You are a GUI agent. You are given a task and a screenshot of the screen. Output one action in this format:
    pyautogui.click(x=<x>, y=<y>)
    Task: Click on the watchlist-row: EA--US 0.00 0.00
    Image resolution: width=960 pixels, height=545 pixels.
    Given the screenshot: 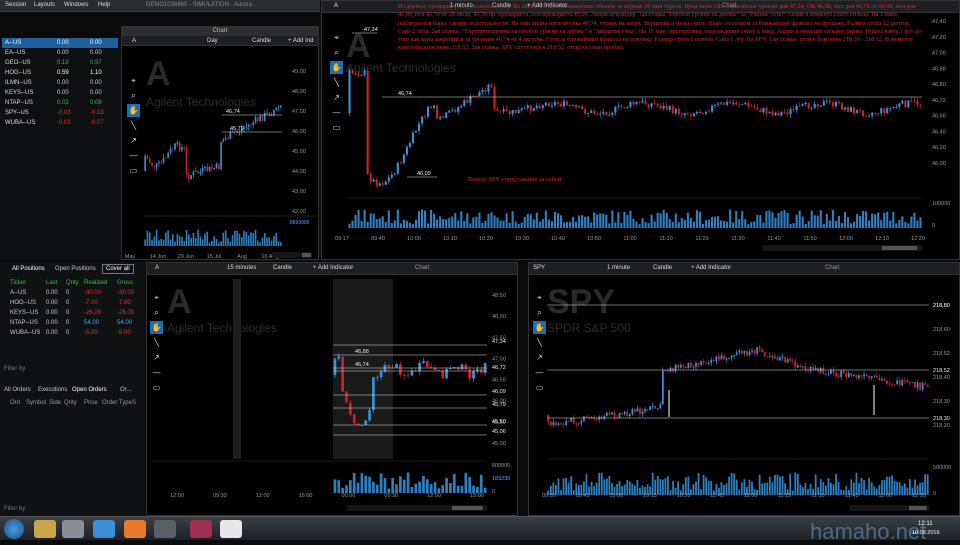 What is the action you would take?
    pyautogui.click(x=60, y=53)
    